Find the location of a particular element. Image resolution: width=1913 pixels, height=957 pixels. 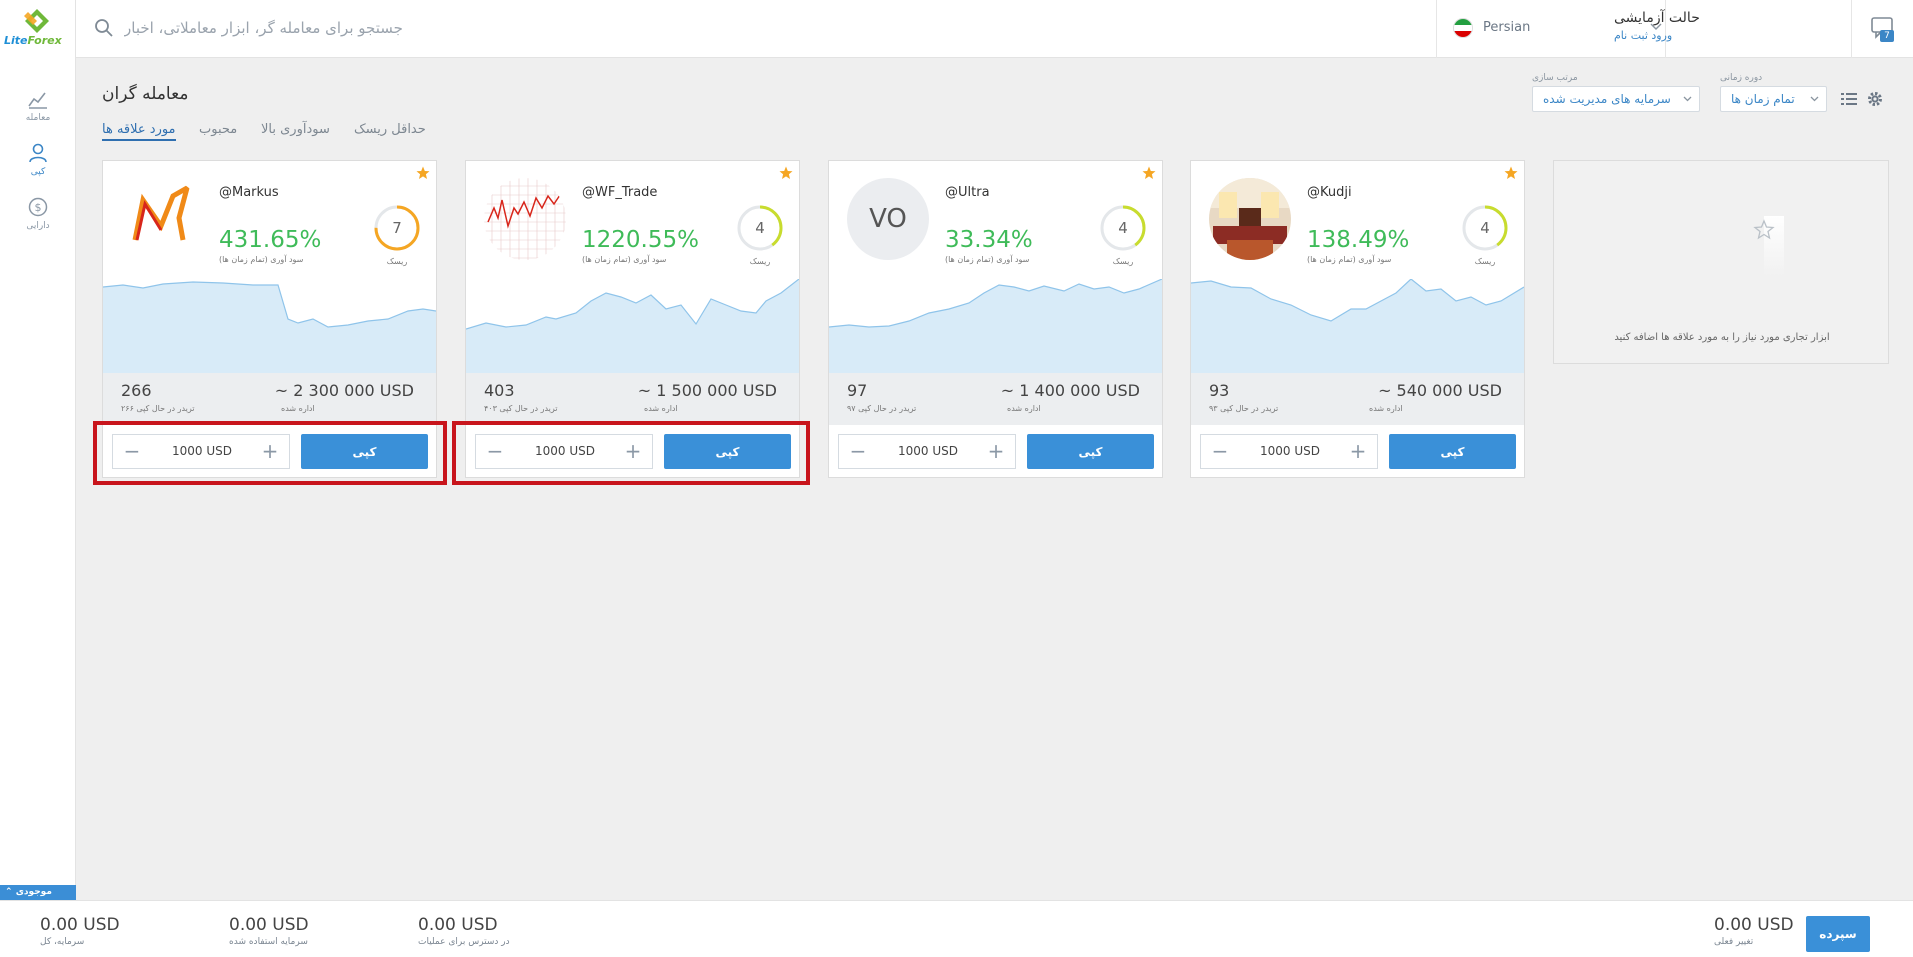

tab-favorites: مورد علاقه ها is located at coordinates (139, 131).